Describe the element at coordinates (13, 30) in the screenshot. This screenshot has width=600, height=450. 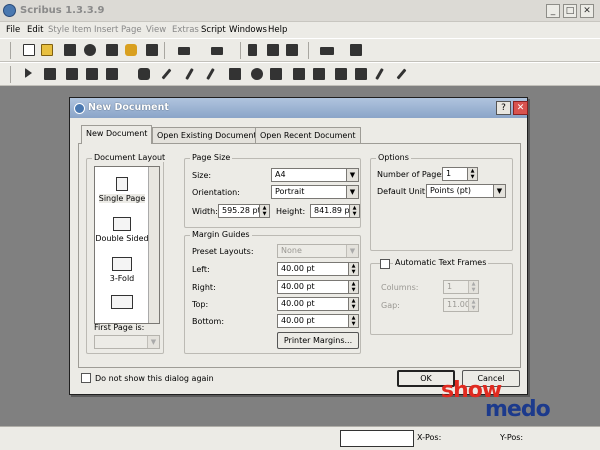
I see `menu-file: File` at that location.